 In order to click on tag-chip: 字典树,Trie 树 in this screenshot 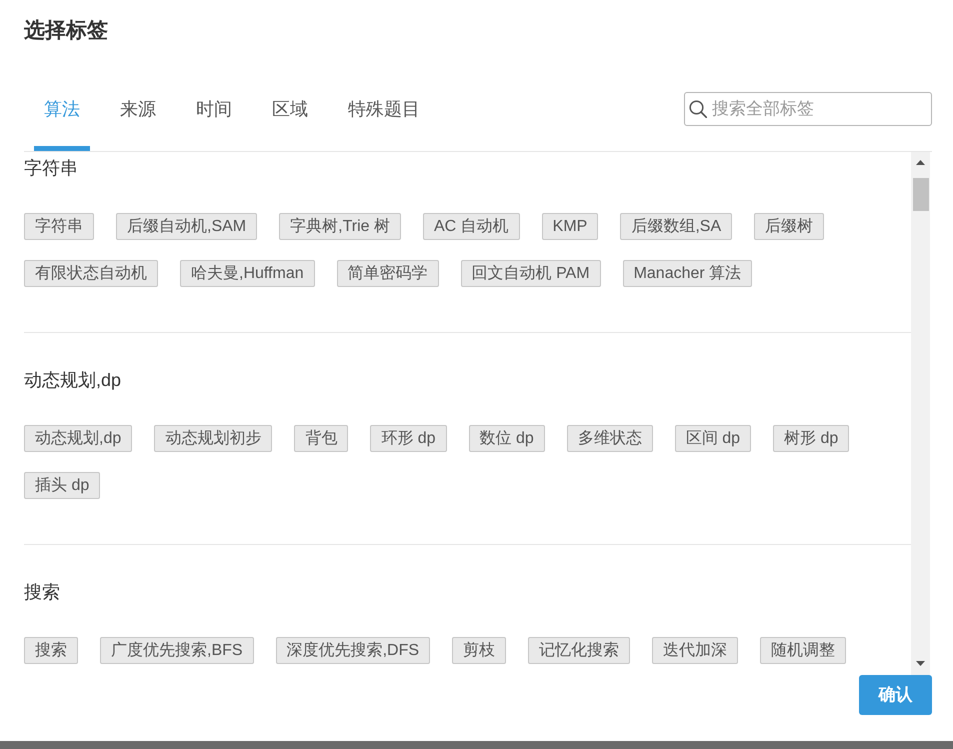, I will do `click(340, 226)`.